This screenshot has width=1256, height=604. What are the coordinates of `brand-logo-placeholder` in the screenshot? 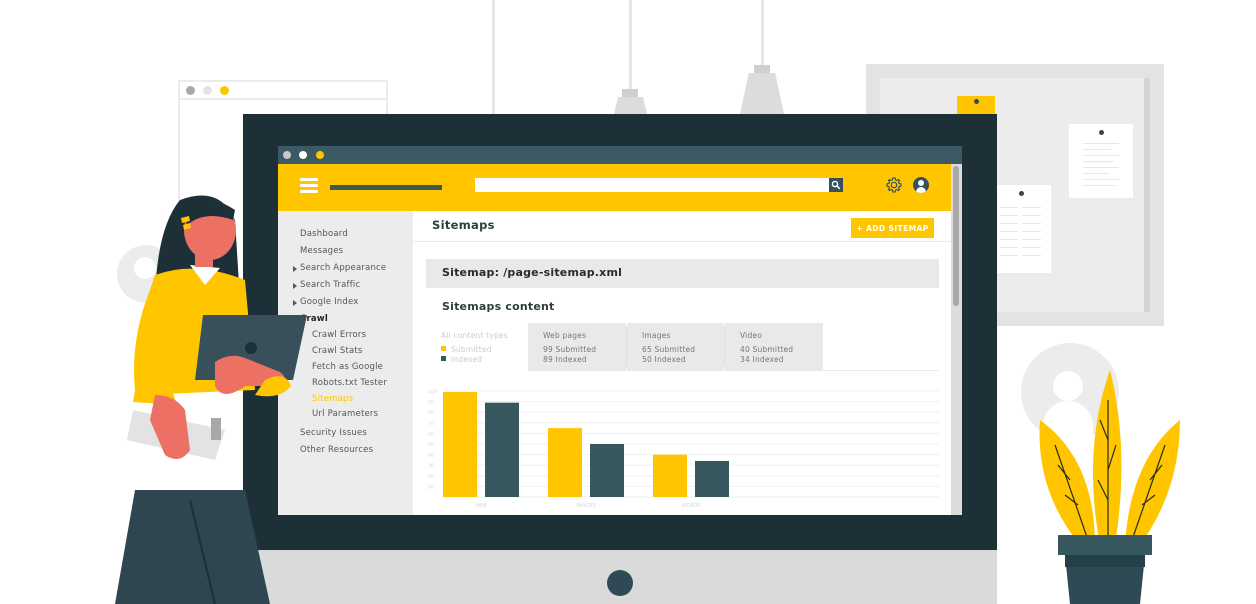 It's located at (386, 187).